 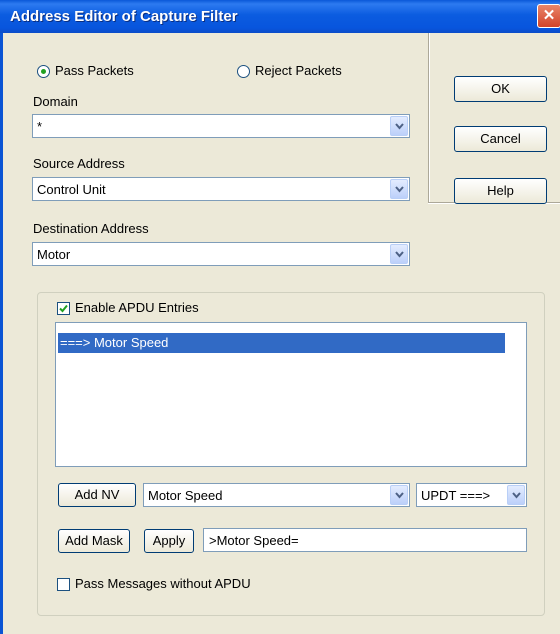 What do you see at coordinates (1, 333) in the screenshot?
I see `window-frame` at bounding box center [1, 333].